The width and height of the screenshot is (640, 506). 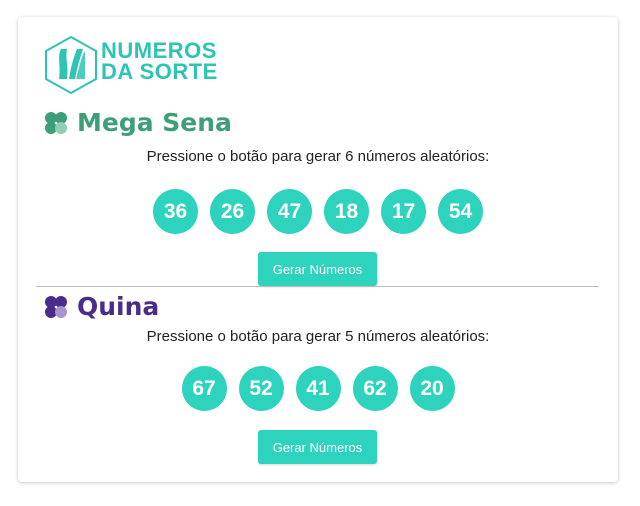 What do you see at coordinates (154, 122) in the screenshot?
I see `mega-sena-title: Mega Sena` at bounding box center [154, 122].